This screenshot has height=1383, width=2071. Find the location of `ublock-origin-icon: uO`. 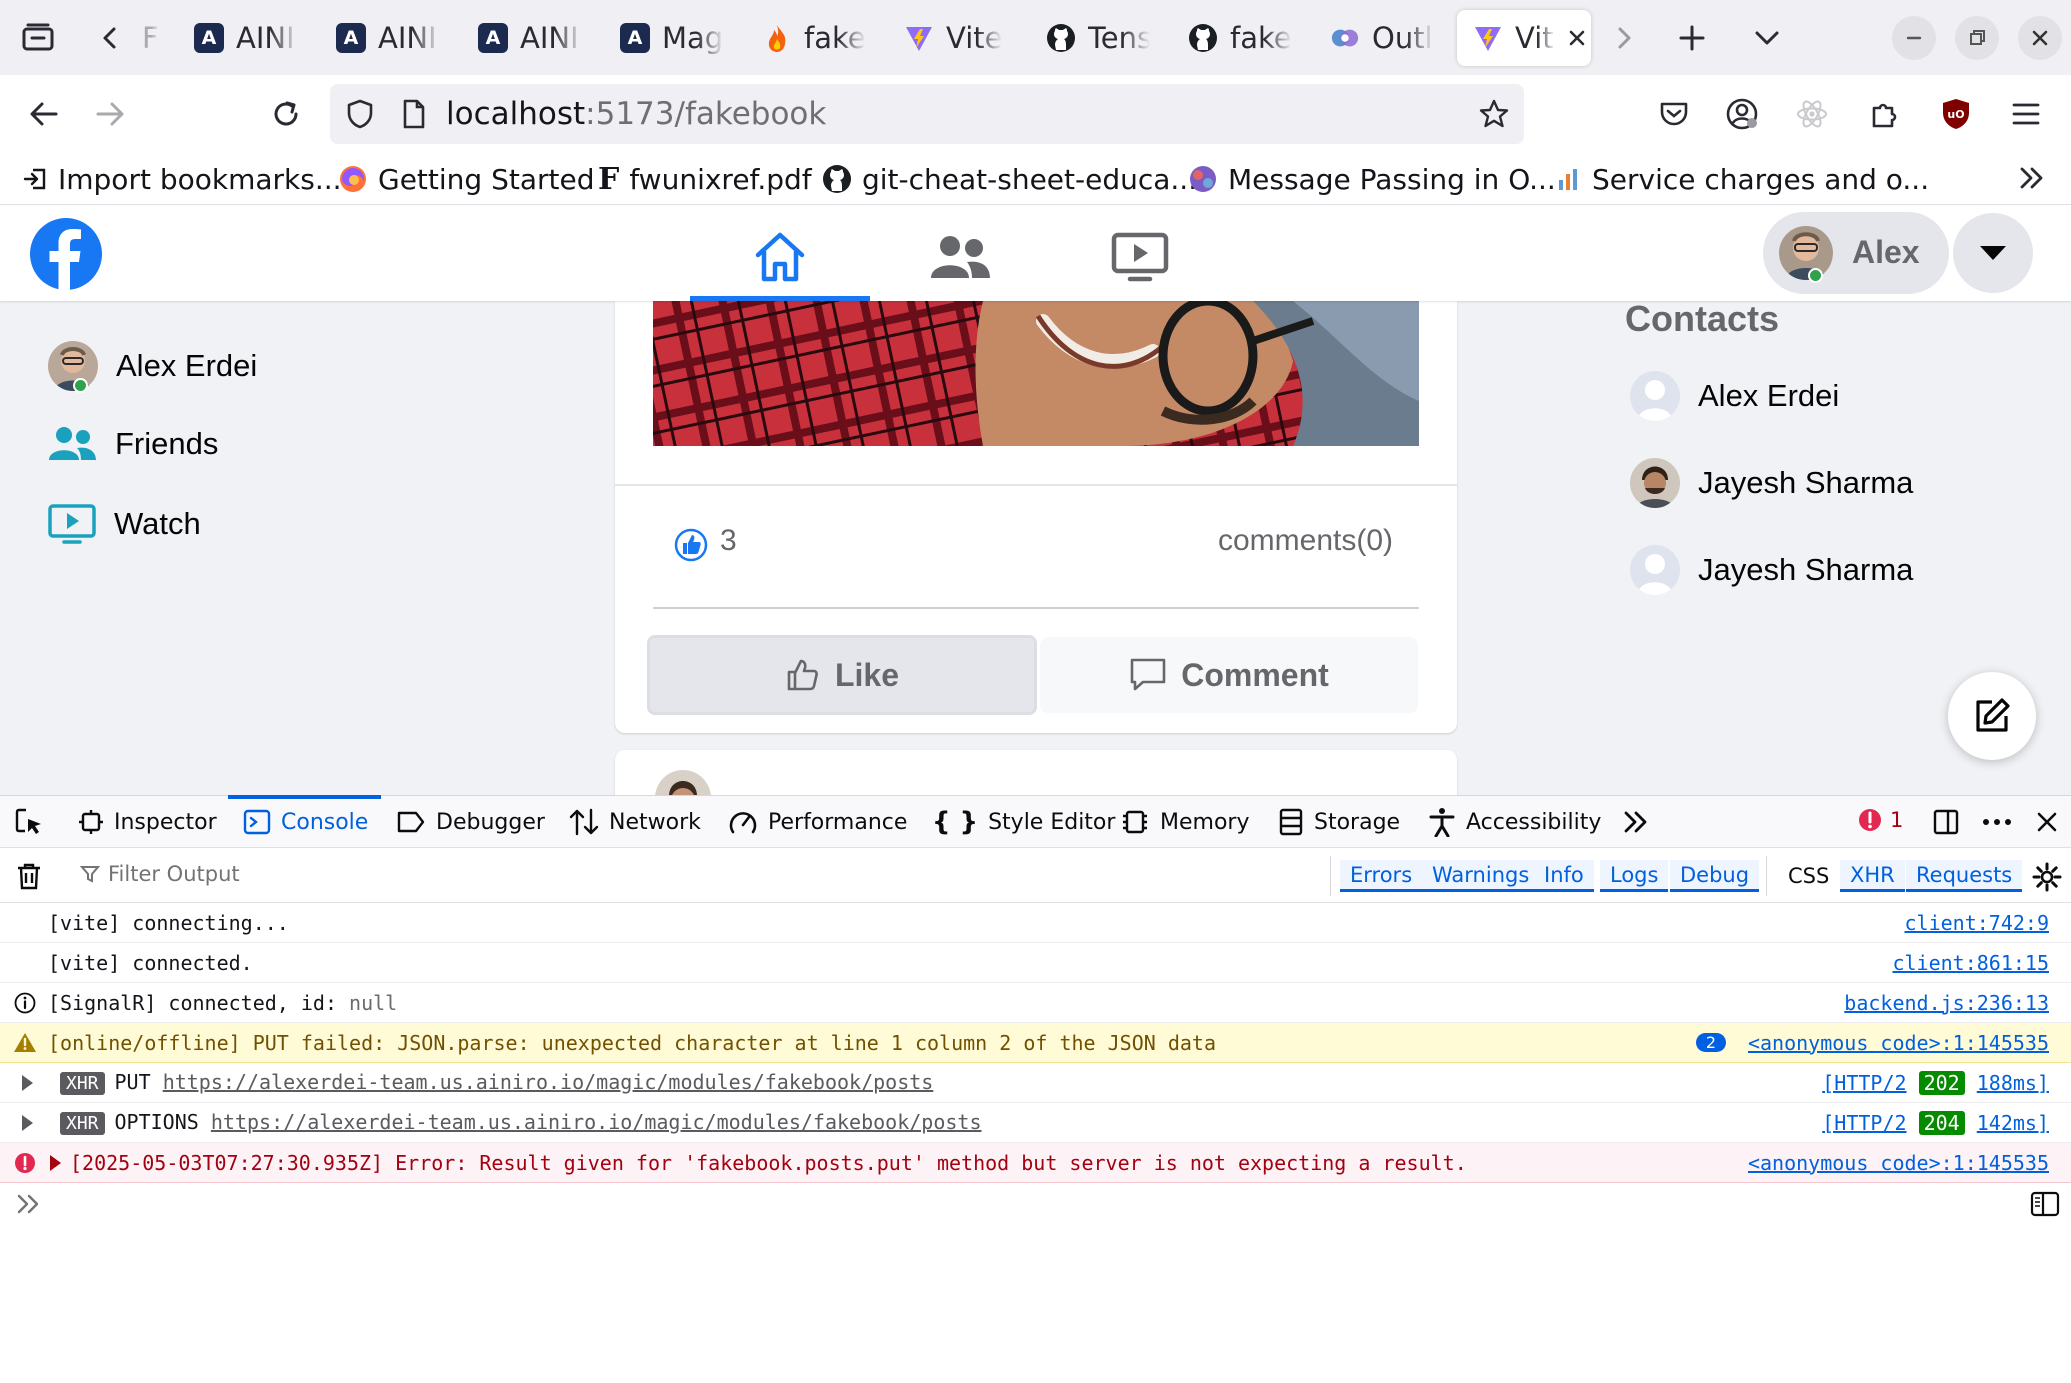

ublock-origin-icon: uO is located at coordinates (1956, 114).